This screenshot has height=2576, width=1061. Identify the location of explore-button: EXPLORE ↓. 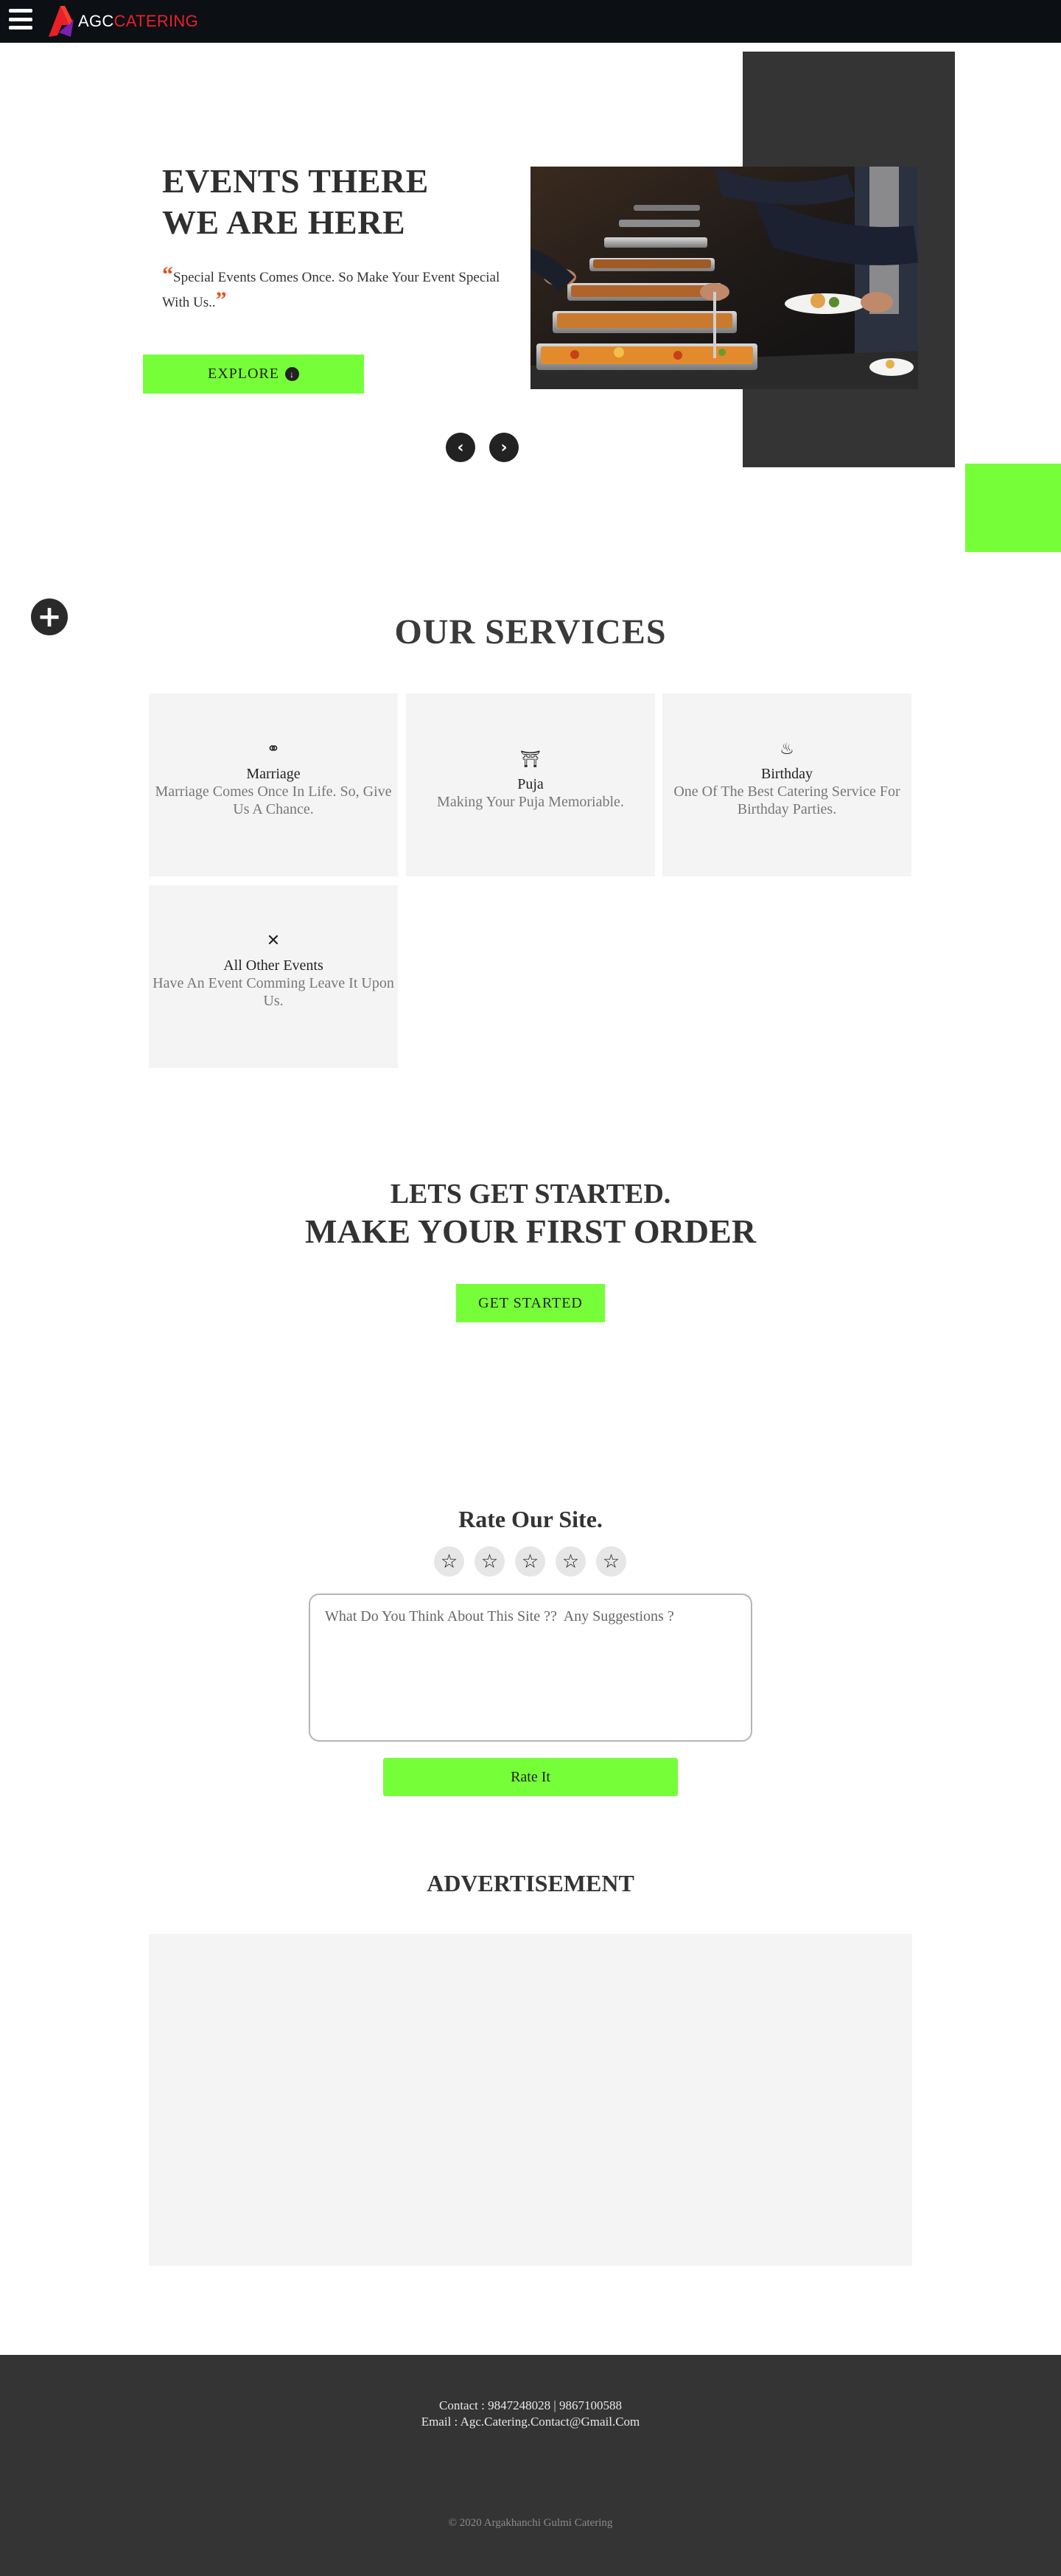
(254, 374).